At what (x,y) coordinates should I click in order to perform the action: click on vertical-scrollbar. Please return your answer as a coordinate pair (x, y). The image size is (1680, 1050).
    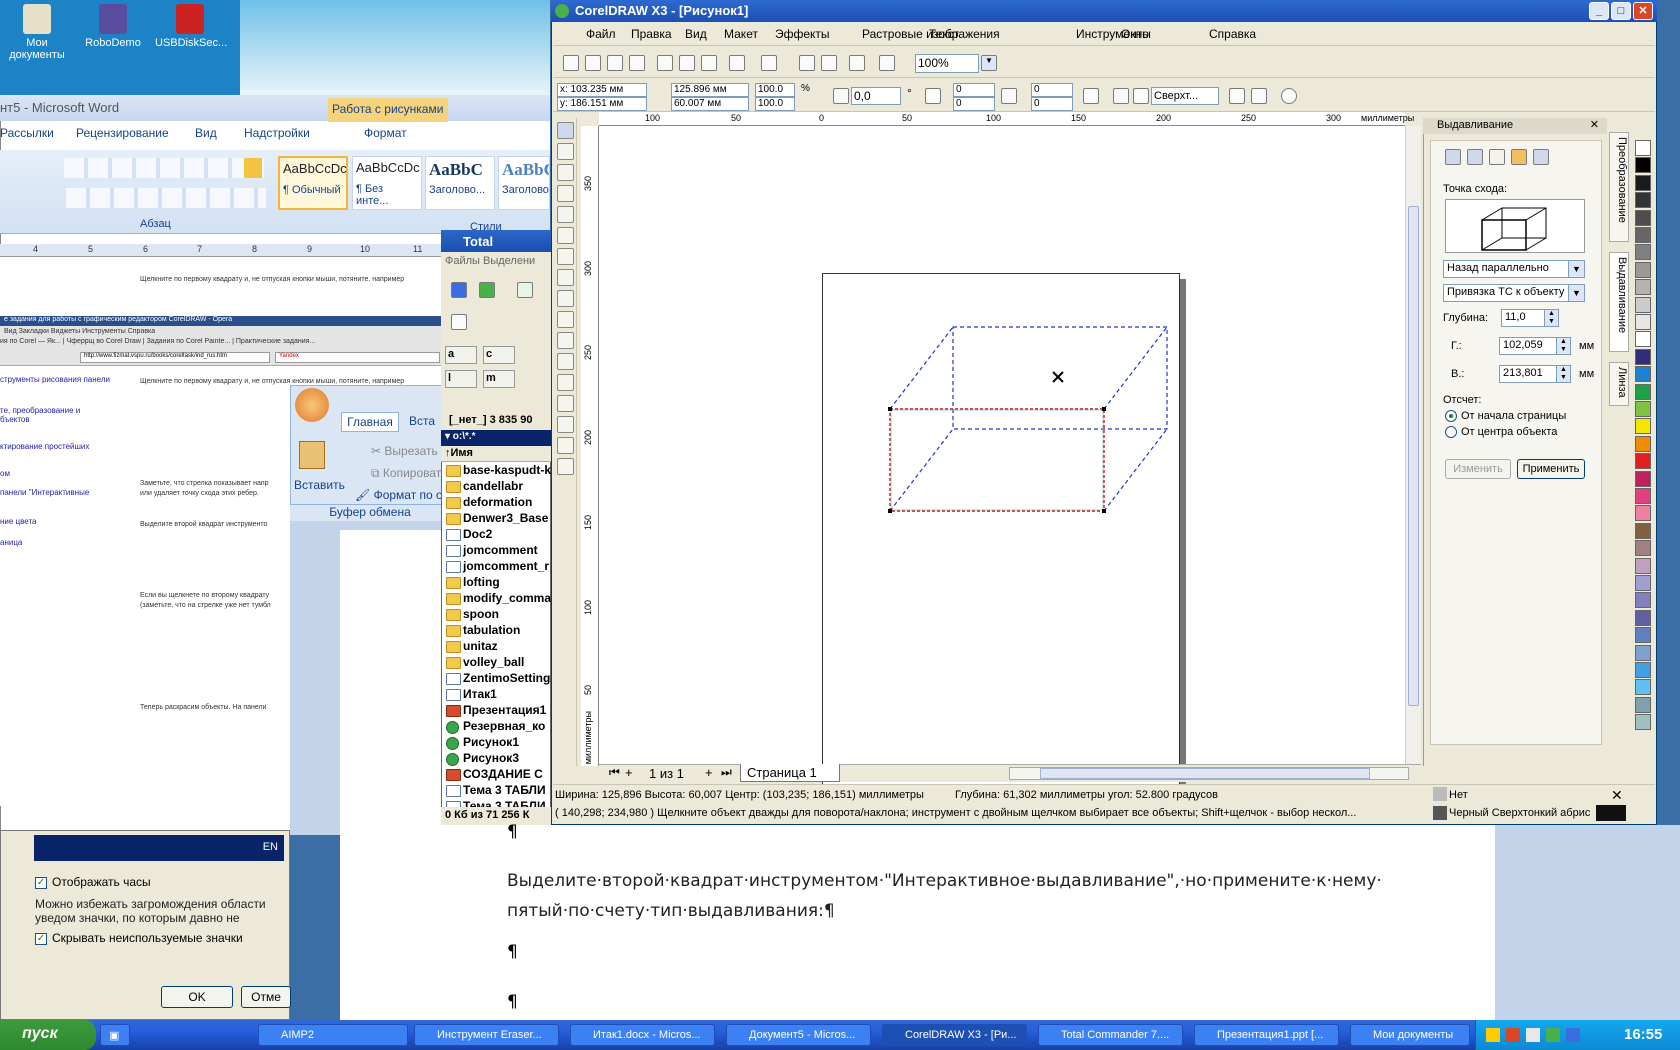
    Looking at the image, I should click on (1413, 445).